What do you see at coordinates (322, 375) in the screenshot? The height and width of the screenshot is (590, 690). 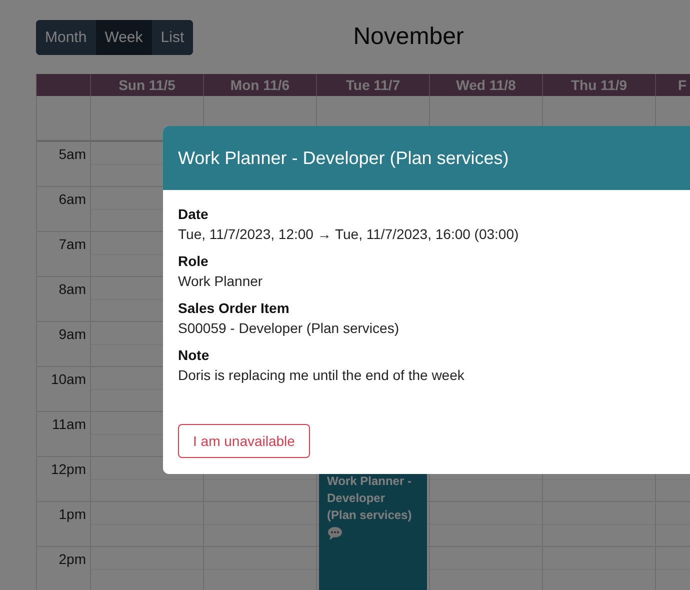 I see `field-value: Doris is replacing me until the end of the week` at bounding box center [322, 375].